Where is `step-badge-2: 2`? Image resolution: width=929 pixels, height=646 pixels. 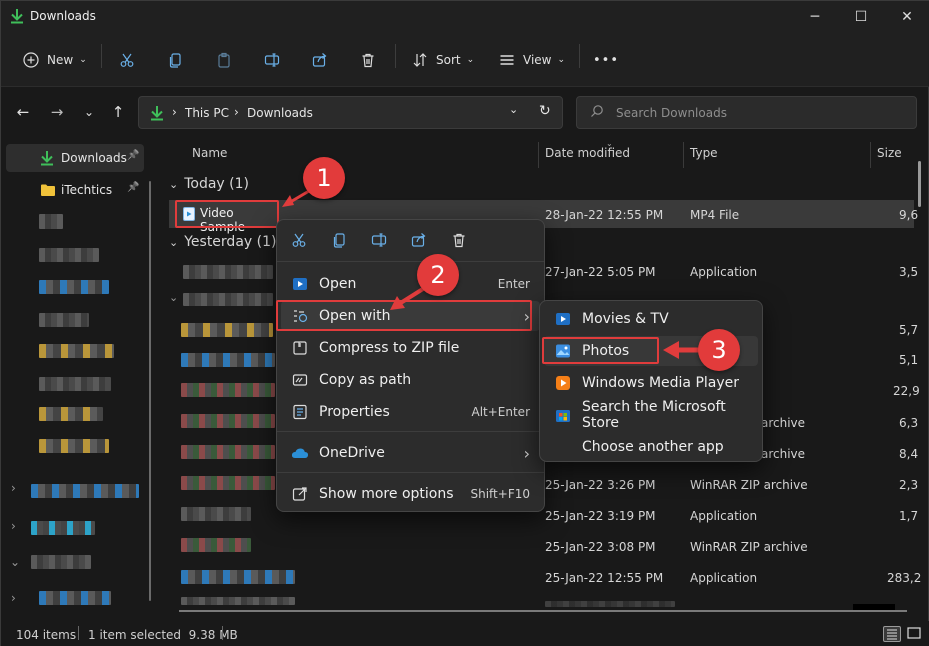
step-badge-2: 2 is located at coordinates (438, 275).